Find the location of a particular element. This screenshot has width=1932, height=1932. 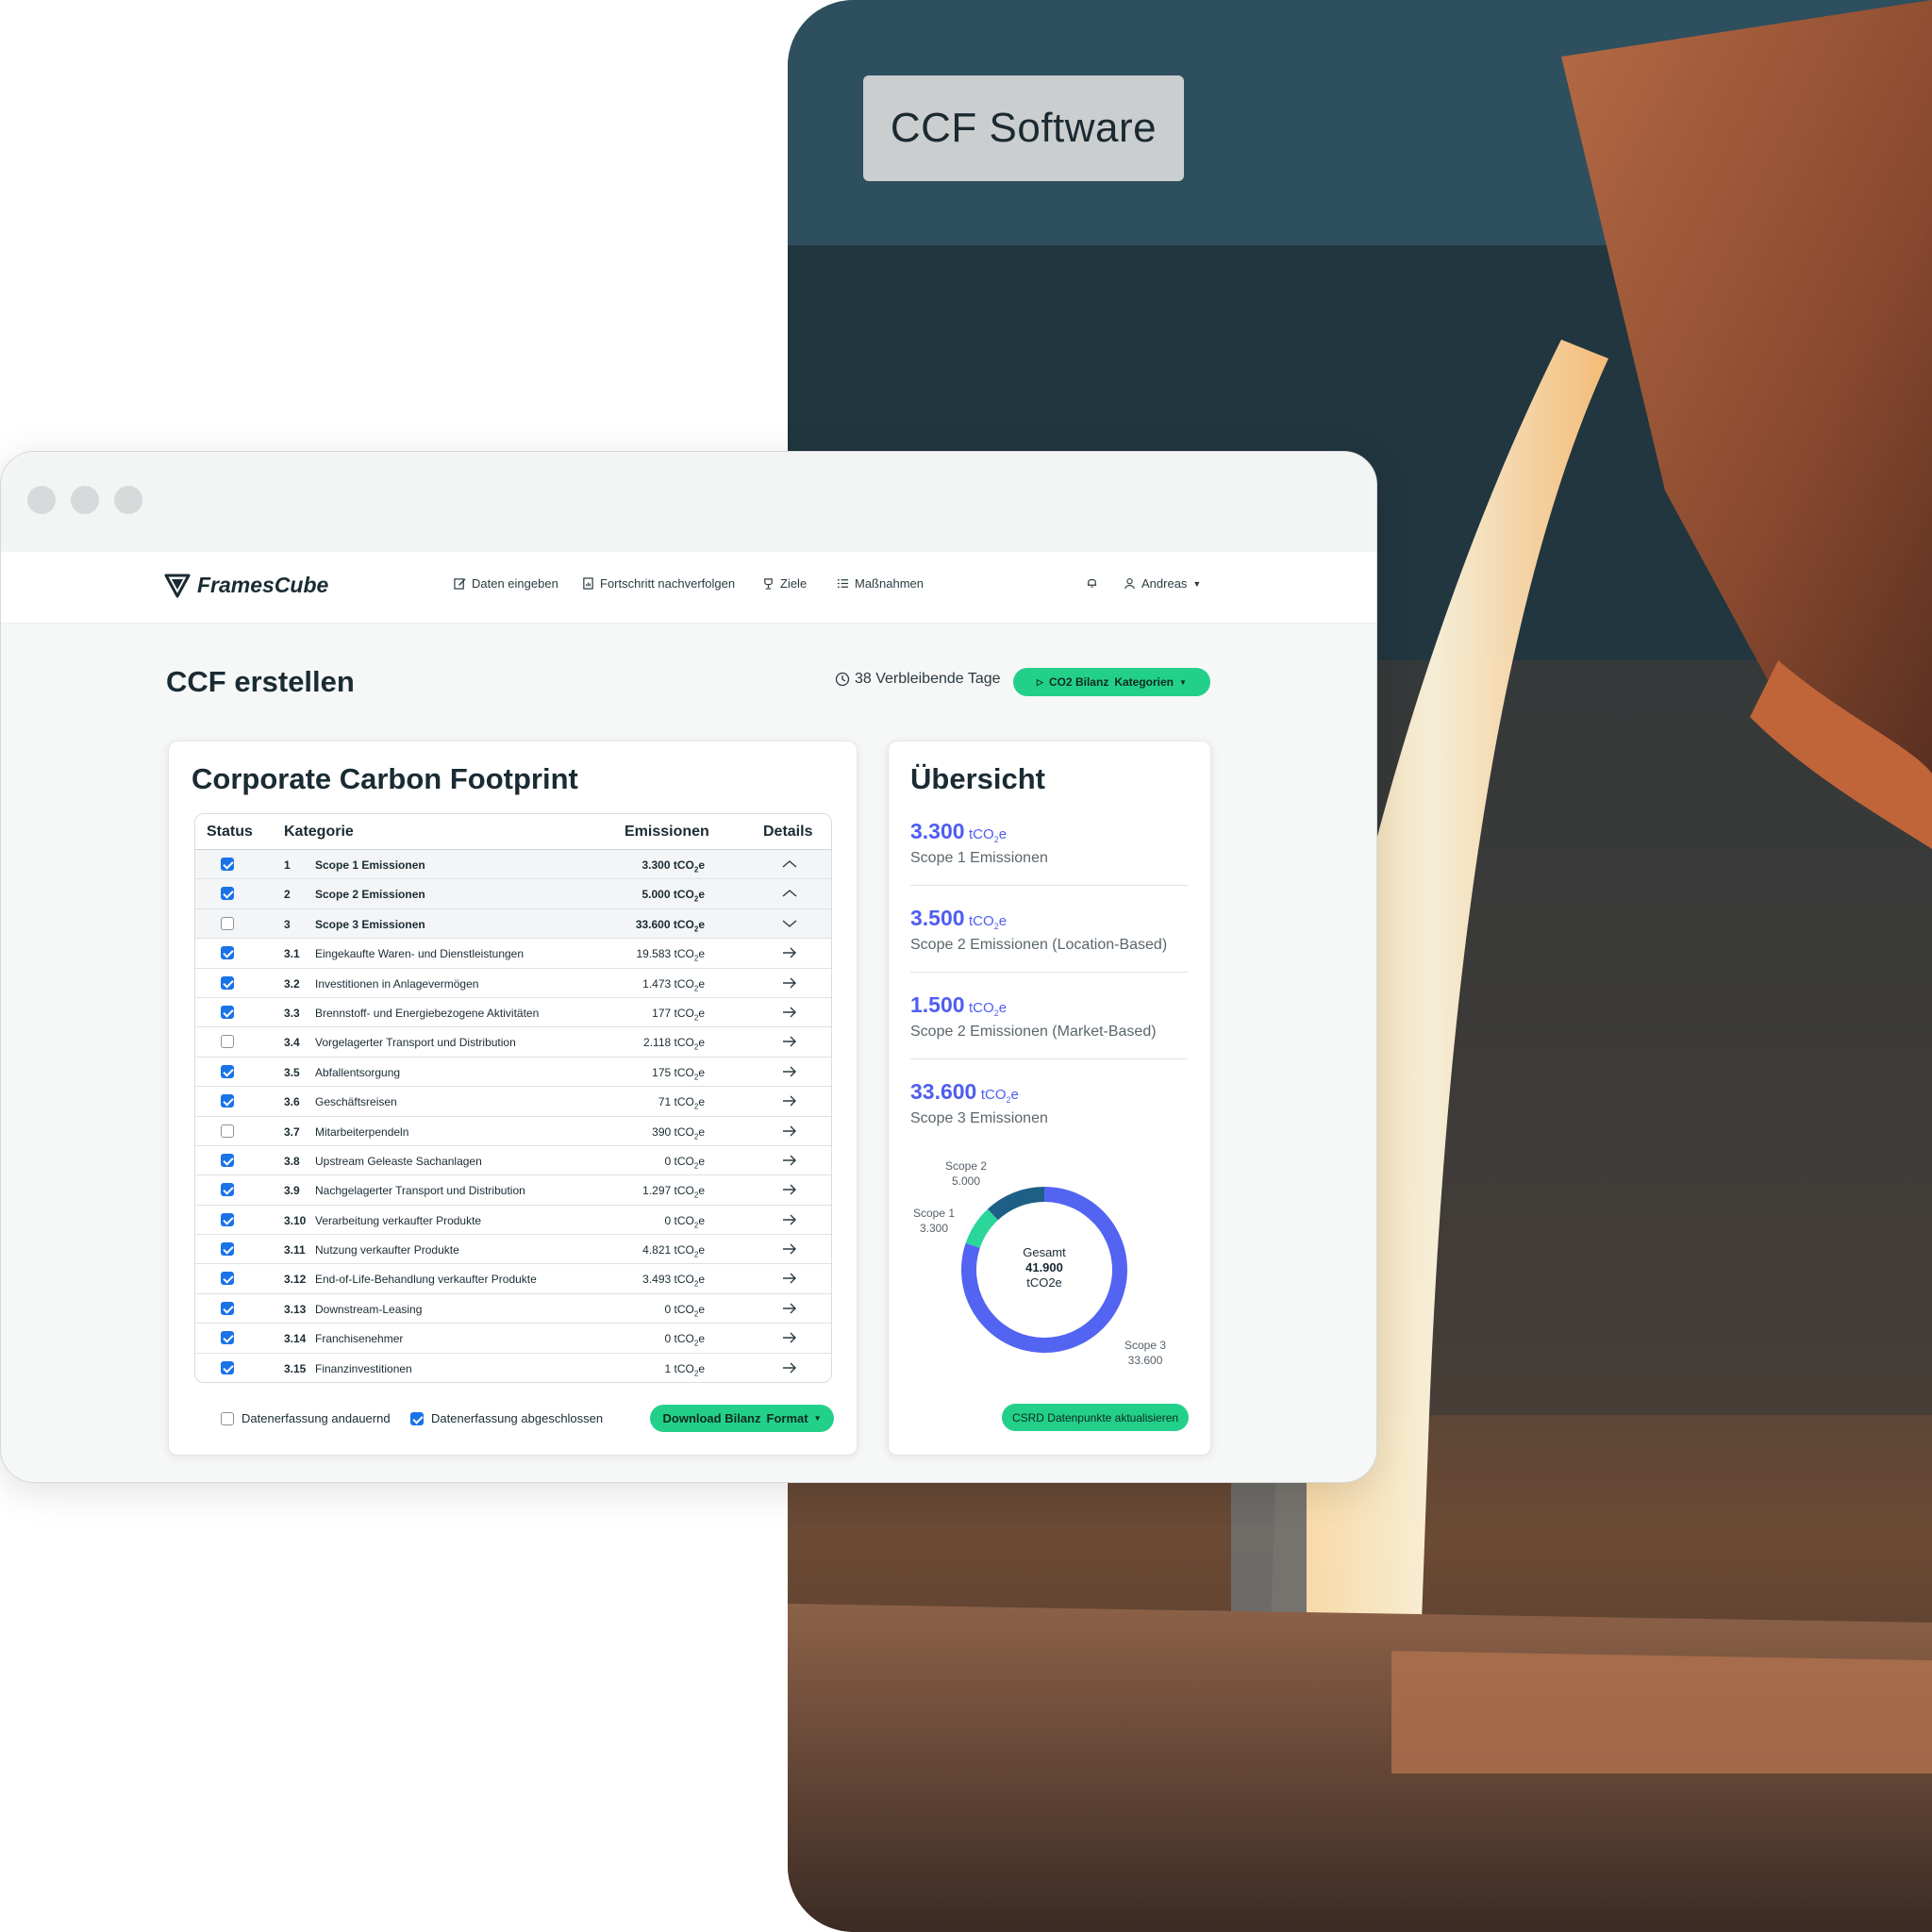

donut-label-value: 33.600 is located at coordinates (1145, 1361).